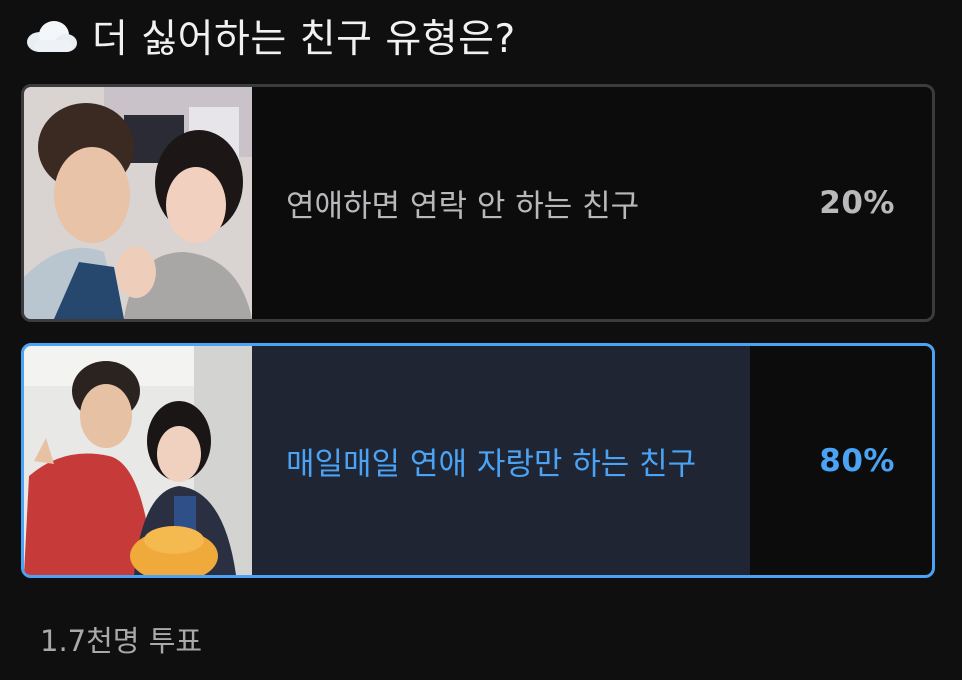 This screenshot has height=680, width=962. I want to click on option-1-percent: 20%, so click(857, 203).